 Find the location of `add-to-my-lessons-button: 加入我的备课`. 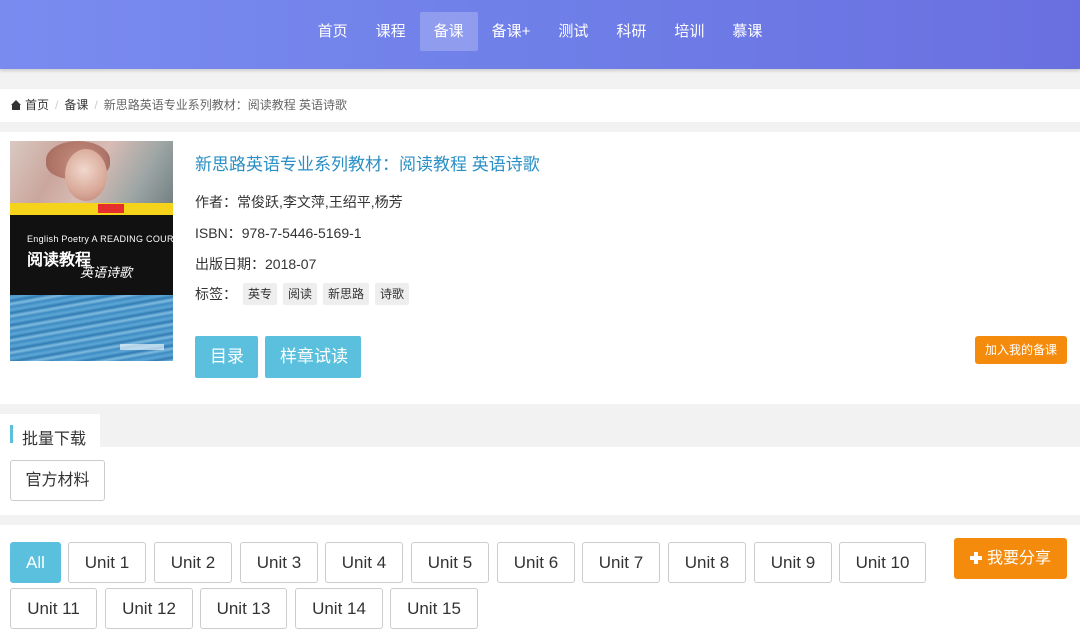

add-to-my-lessons-button: 加入我的备课 is located at coordinates (1020, 350).